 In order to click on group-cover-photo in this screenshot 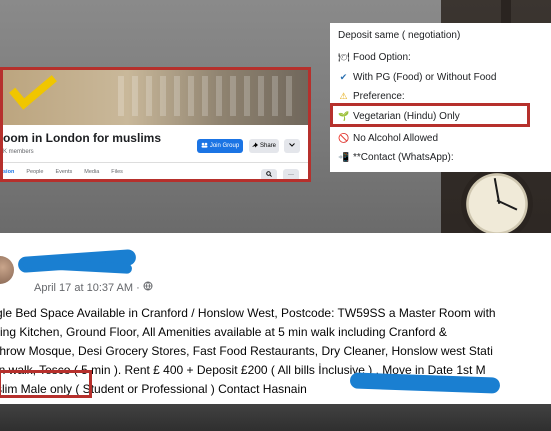, I will do `click(155, 97)`.